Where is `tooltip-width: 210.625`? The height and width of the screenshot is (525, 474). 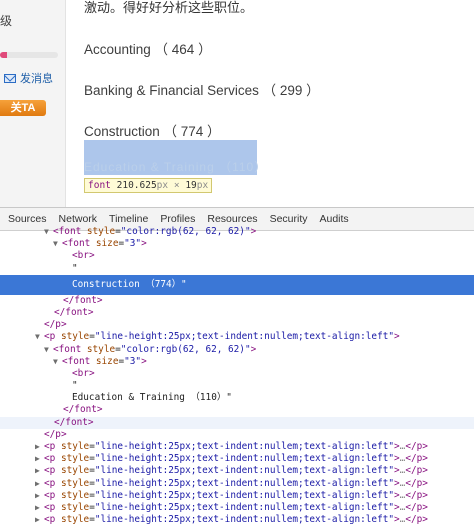 tooltip-width: 210.625 is located at coordinates (136, 185).